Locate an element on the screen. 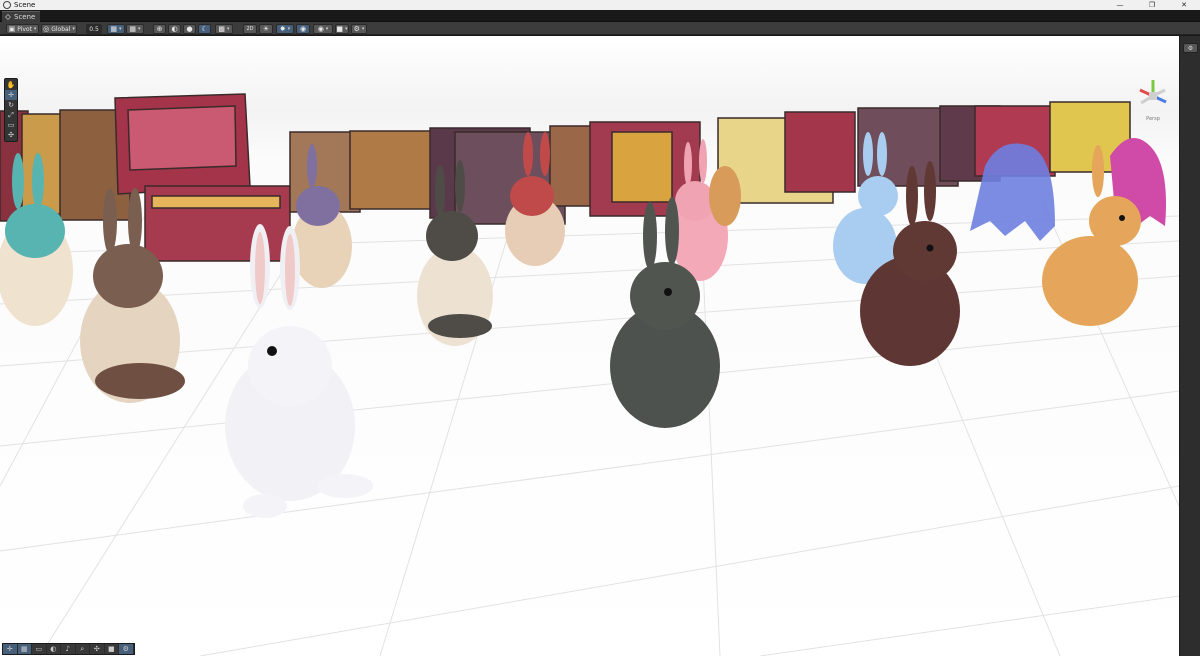 This screenshot has width=1200, height=656. overlay-gizmo: ⚙ is located at coordinates (126, 649).